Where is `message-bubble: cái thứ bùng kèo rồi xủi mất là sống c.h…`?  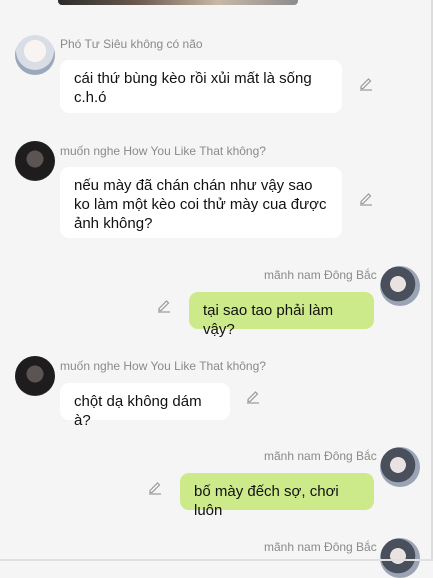 message-bubble: cái thứ bùng kèo rồi xủi mất là sống c.h… is located at coordinates (201, 86).